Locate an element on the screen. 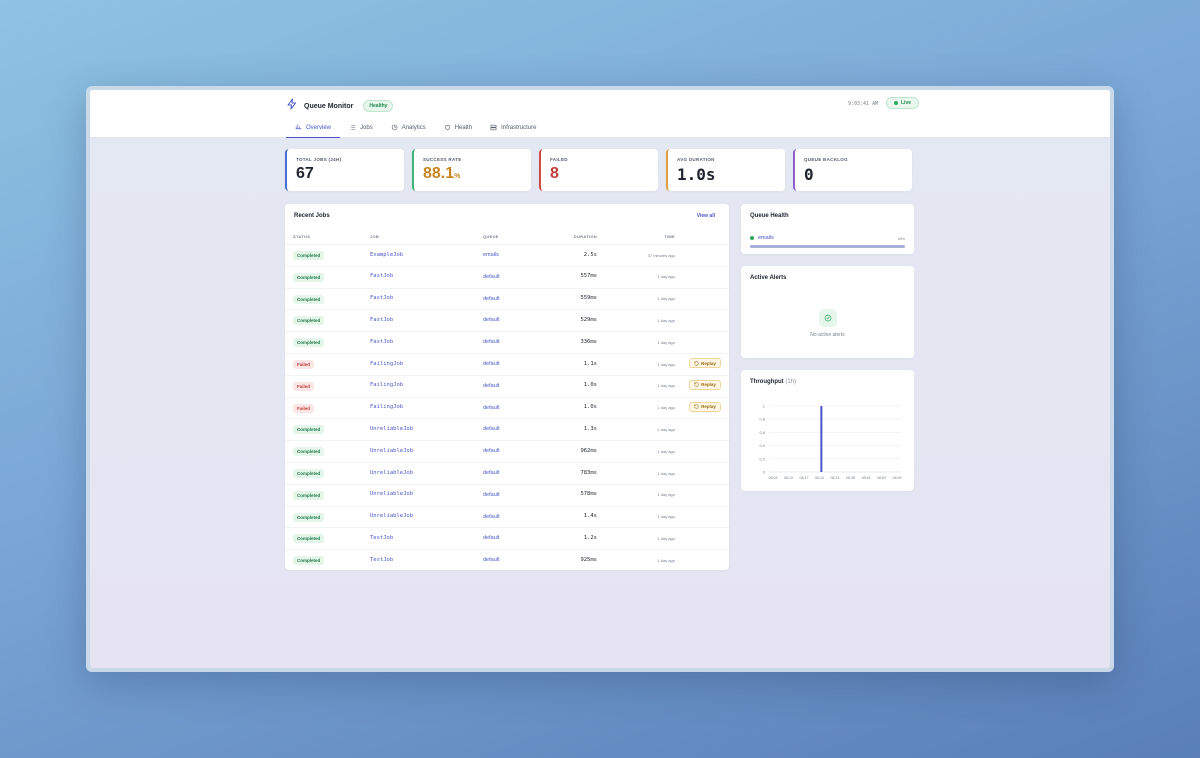 The image size is (1200, 758). table-row: Completed FastJob default 336ms 1 day ago is located at coordinates (507, 342).